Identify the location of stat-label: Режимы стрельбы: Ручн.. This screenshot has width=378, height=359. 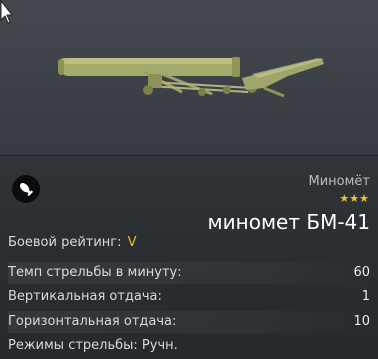
(93, 345).